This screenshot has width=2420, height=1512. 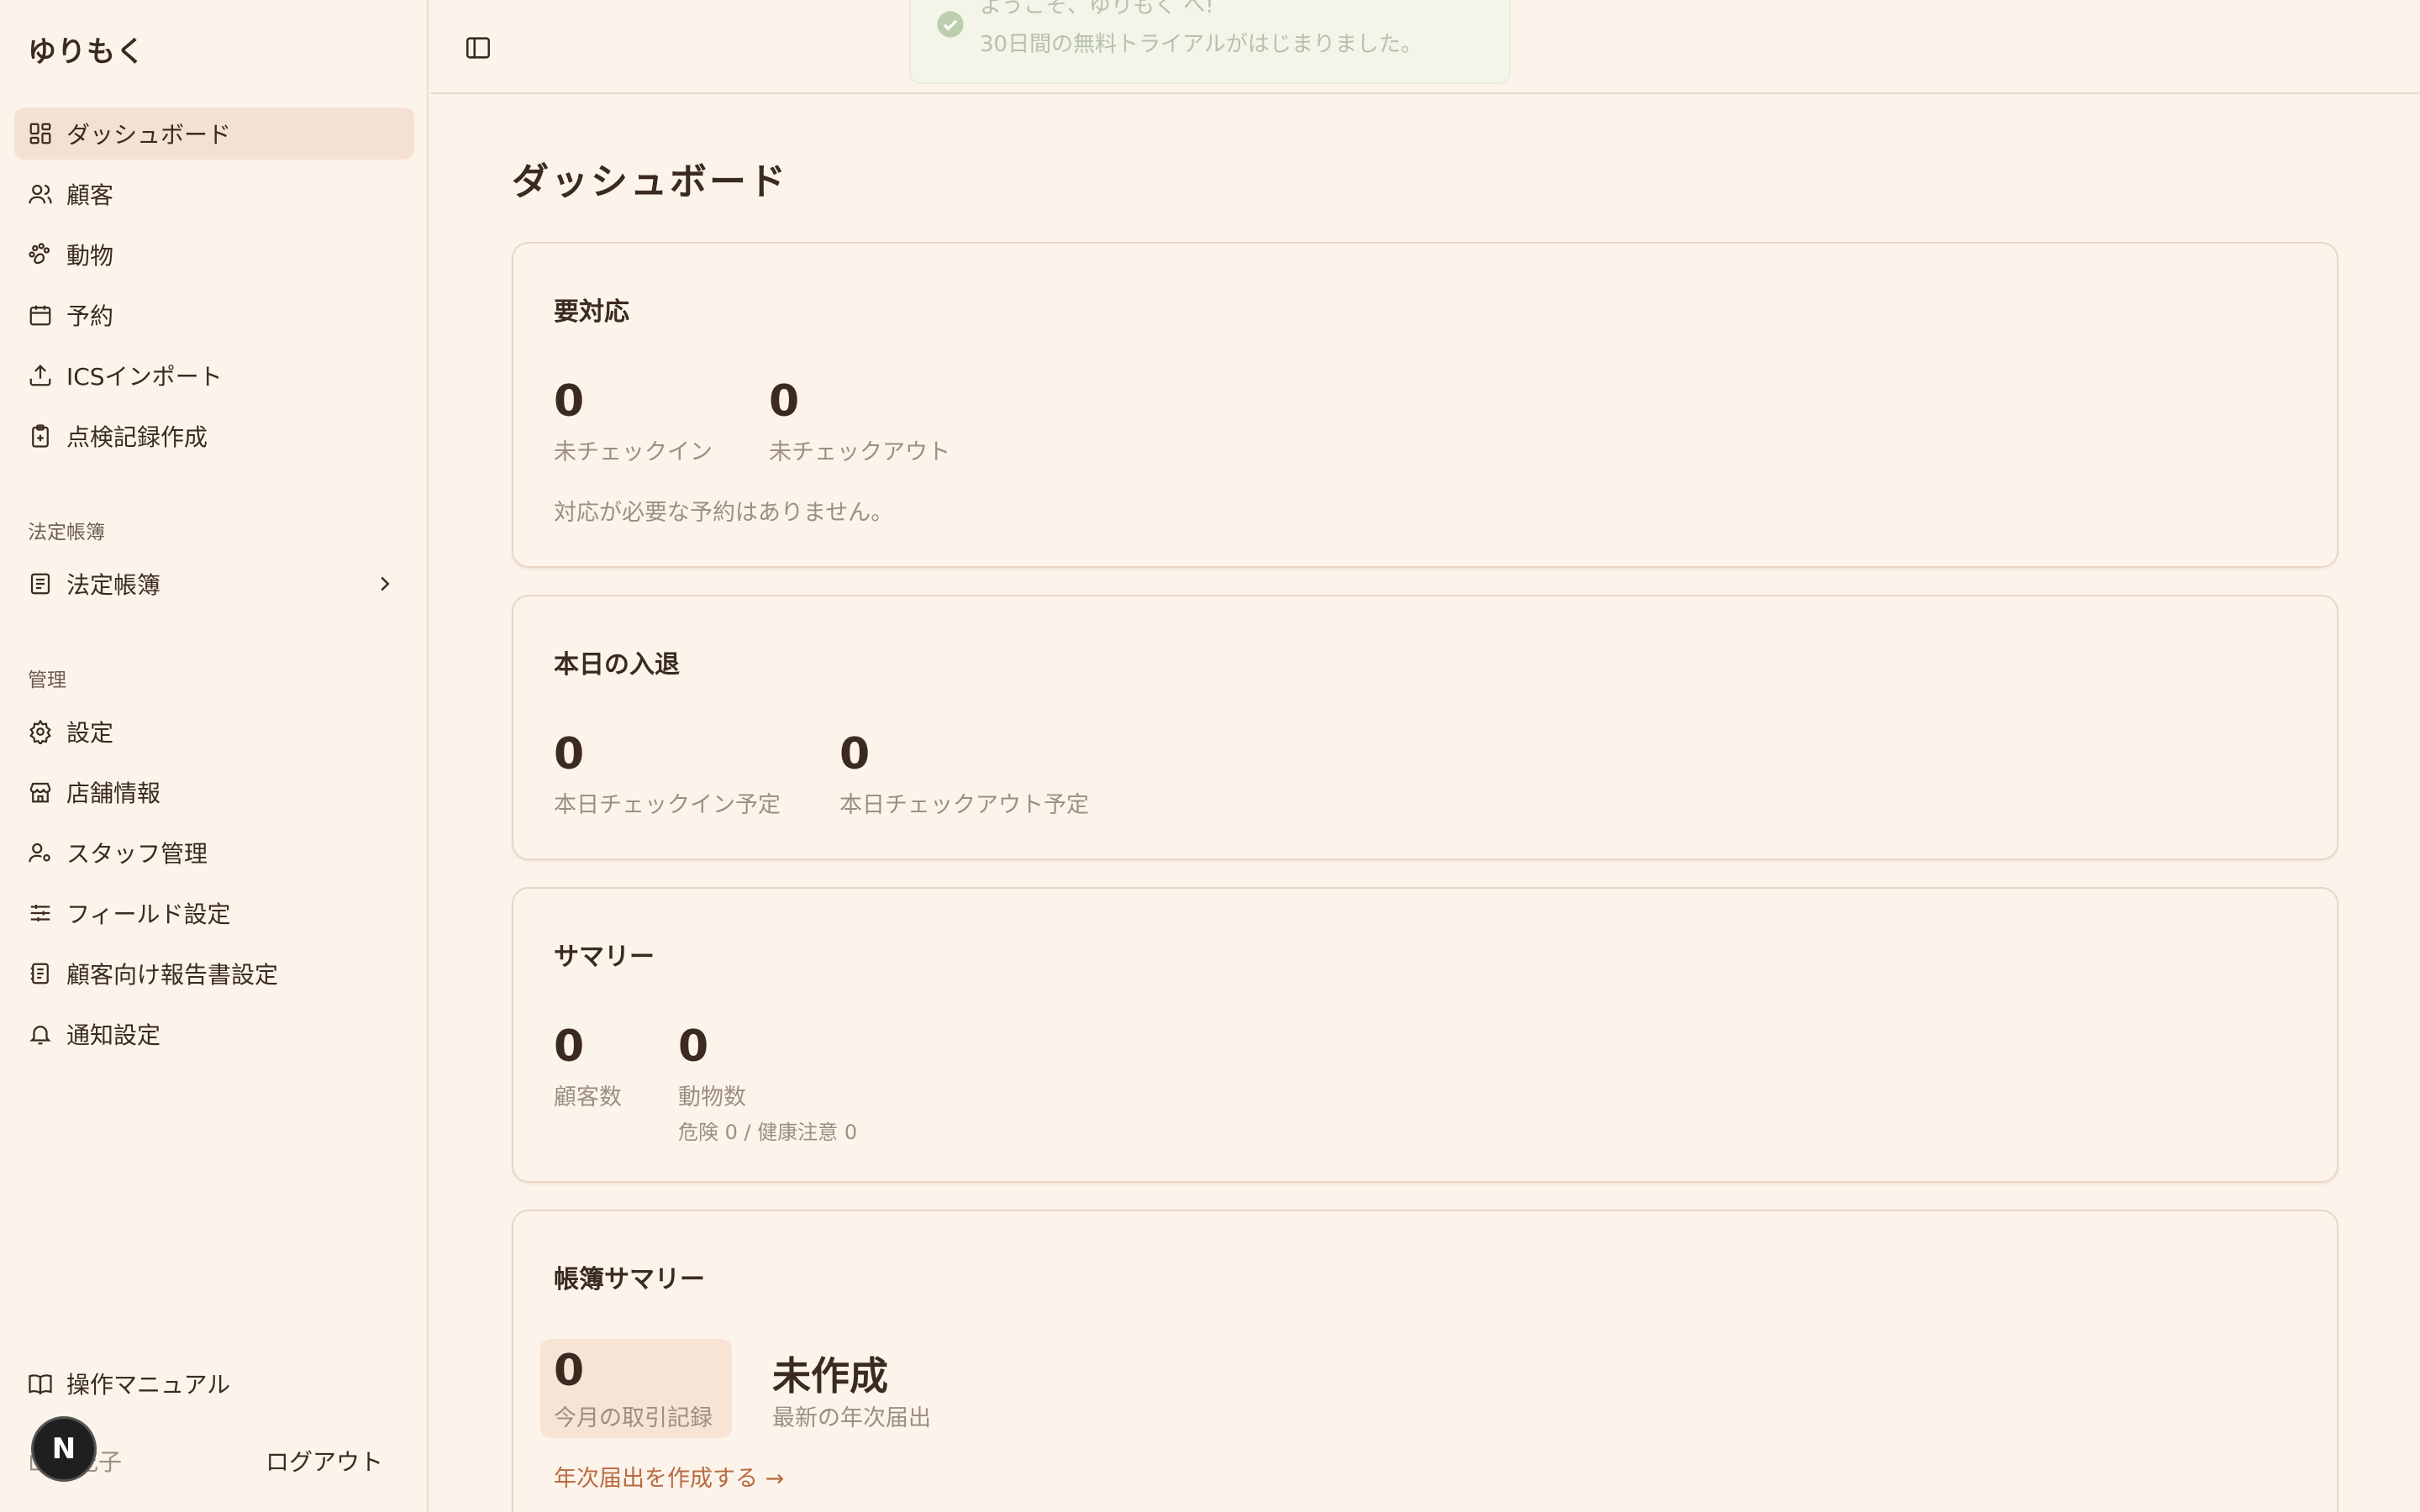 What do you see at coordinates (40, 913) in the screenshot?
I see `sliders-icon` at bounding box center [40, 913].